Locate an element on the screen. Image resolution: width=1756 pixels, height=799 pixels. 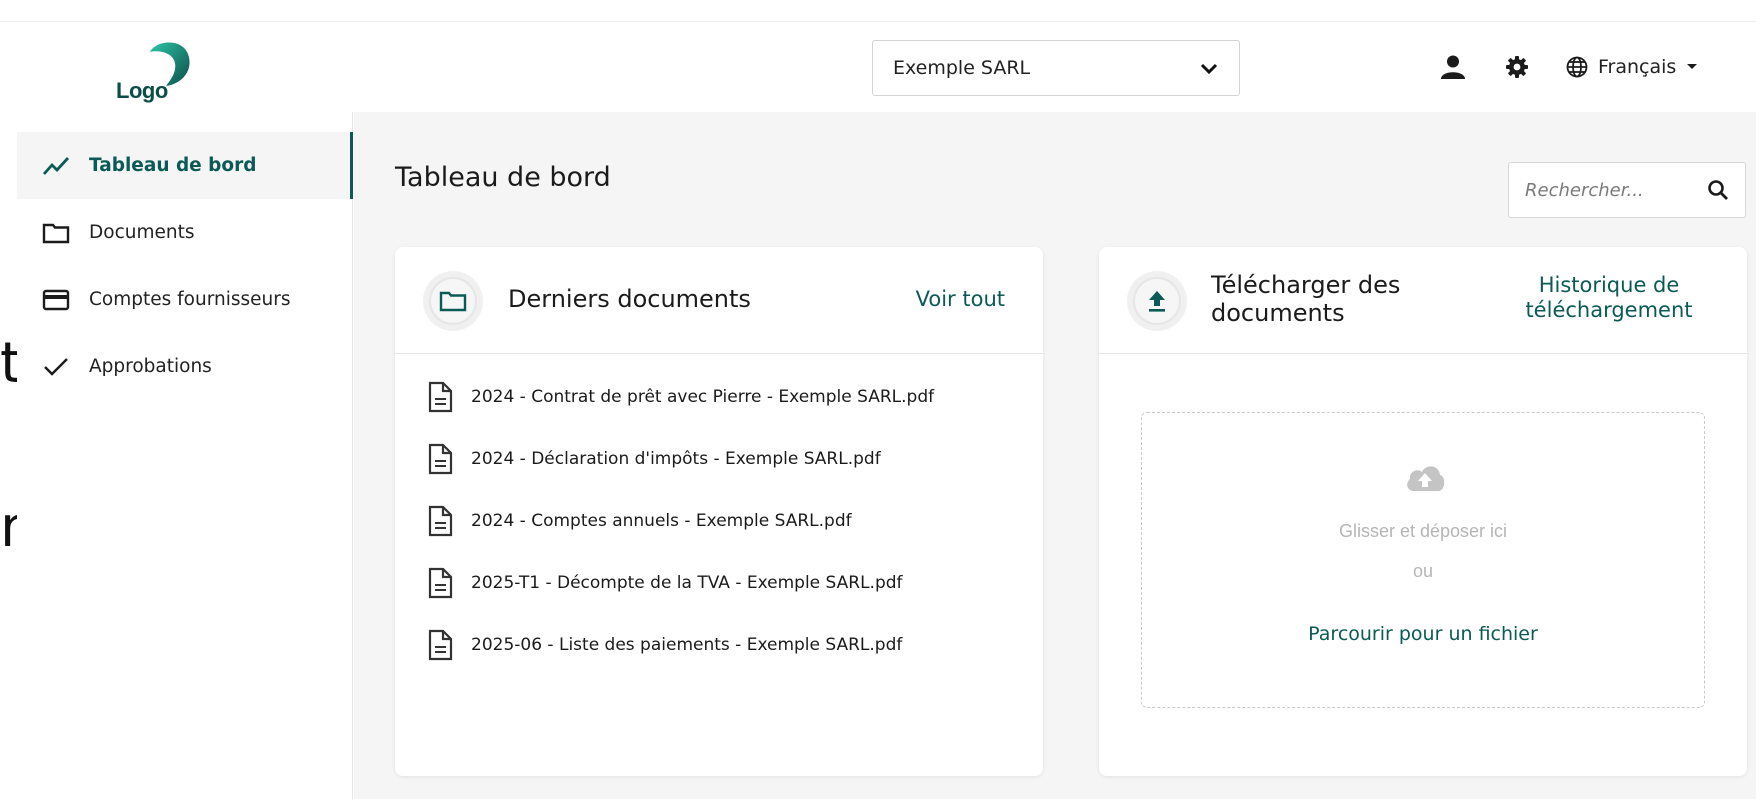
card-header: Derniers documents Voir tout is located at coordinates (719, 300).